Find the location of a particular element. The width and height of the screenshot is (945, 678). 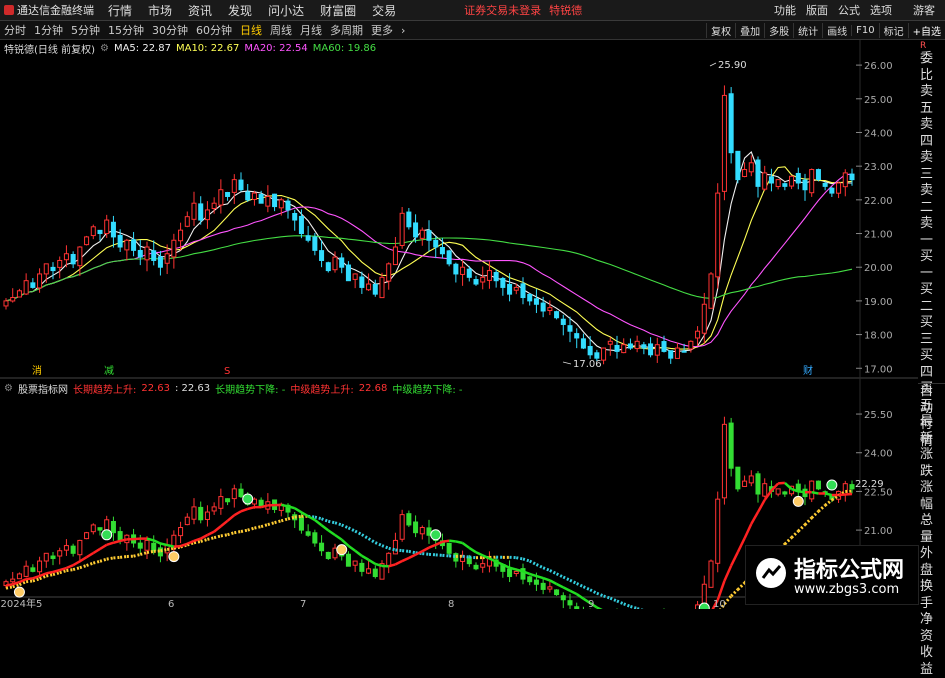

sidebar-quote: 行情 is located at coordinates (931, 433).